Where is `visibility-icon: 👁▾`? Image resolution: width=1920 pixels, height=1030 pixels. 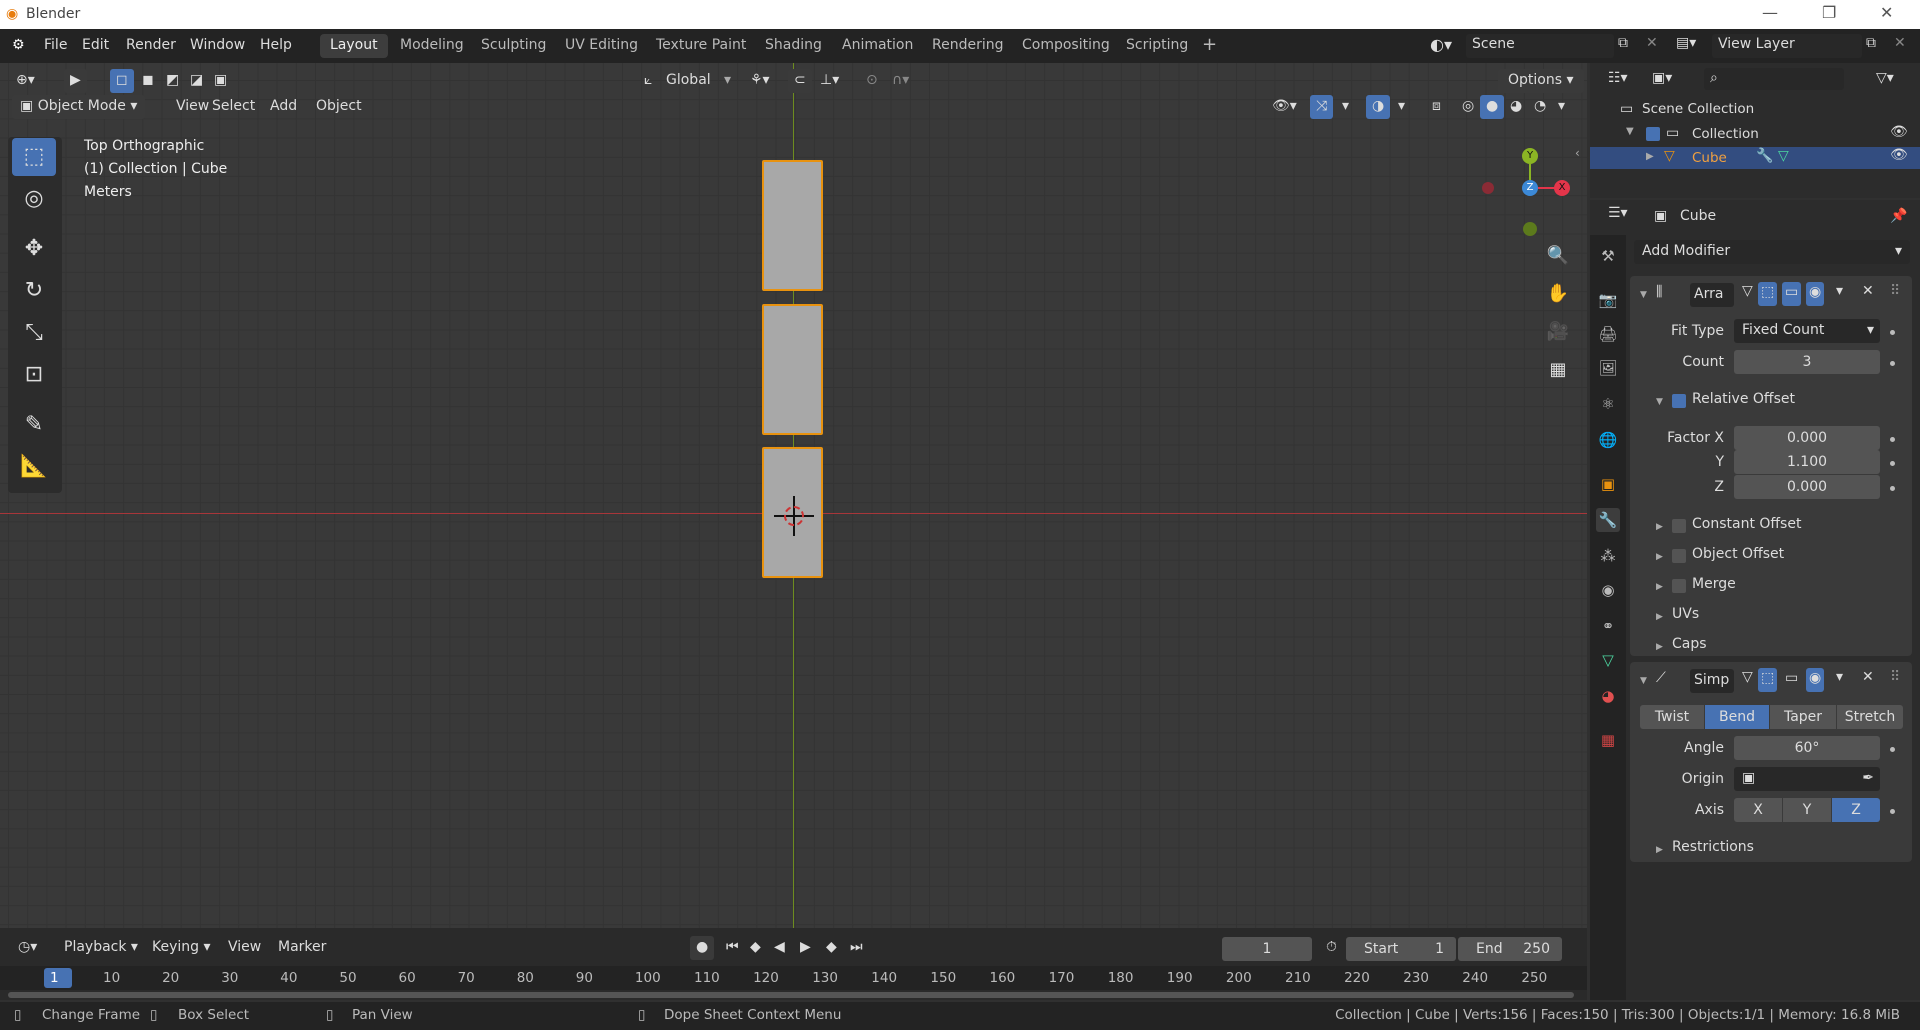
visibility-icon: 👁▾ is located at coordinates (1284, 107).